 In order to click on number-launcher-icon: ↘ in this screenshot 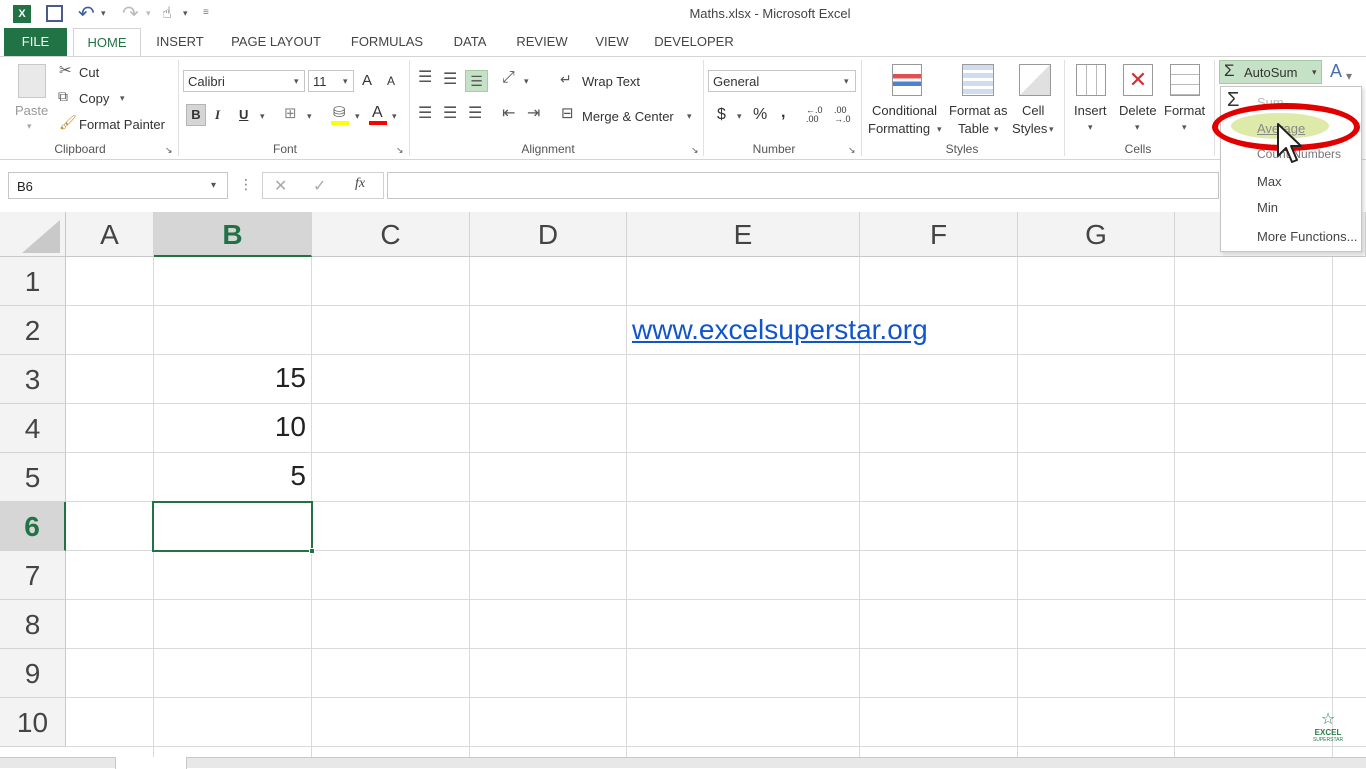, I will do `click(852, 150)`.